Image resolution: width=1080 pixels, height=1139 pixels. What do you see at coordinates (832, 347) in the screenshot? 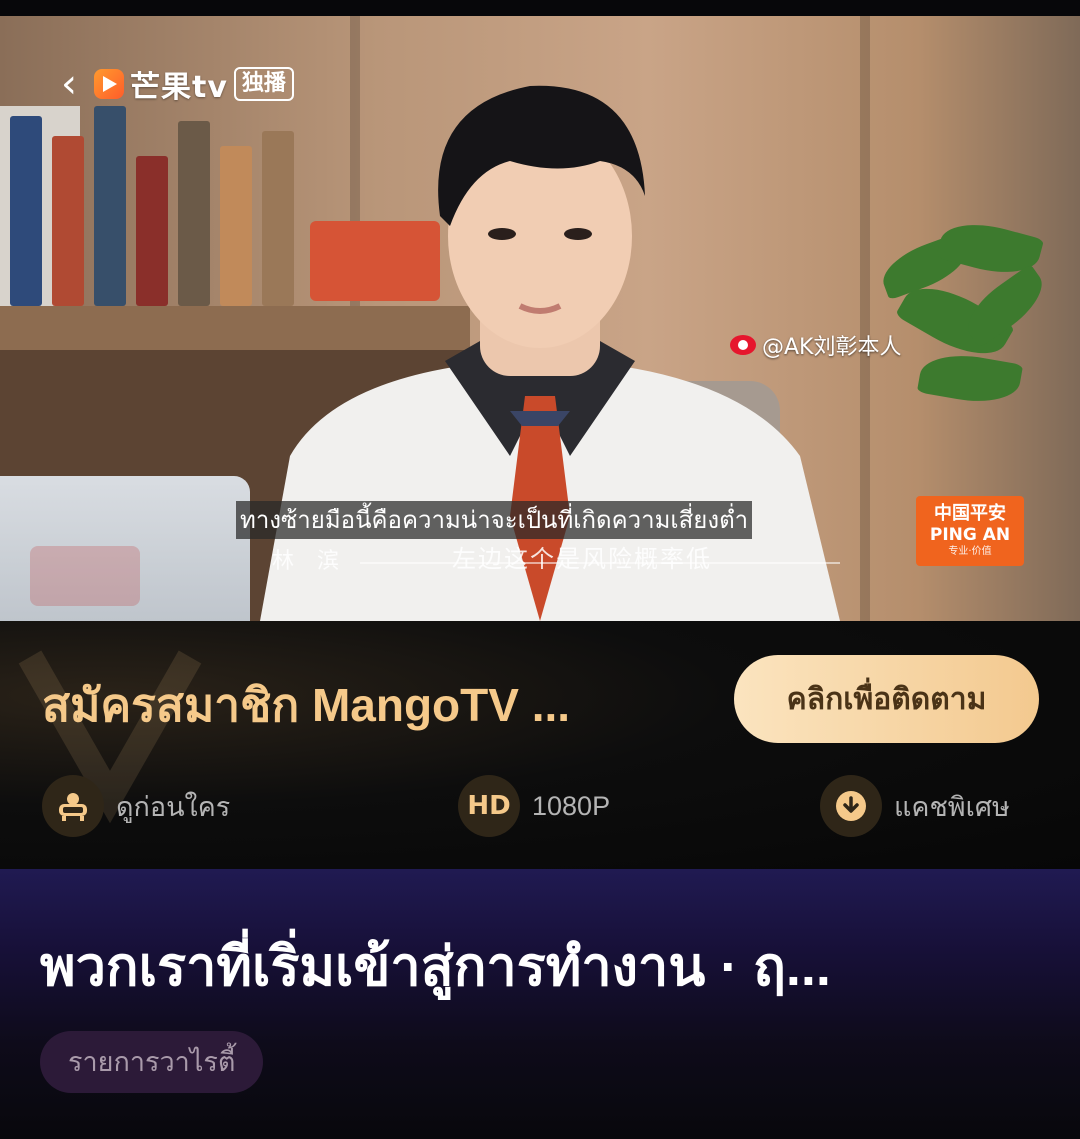
I see `weibo-handle: @AK刘彰本人` at bounding box center [832, 347].